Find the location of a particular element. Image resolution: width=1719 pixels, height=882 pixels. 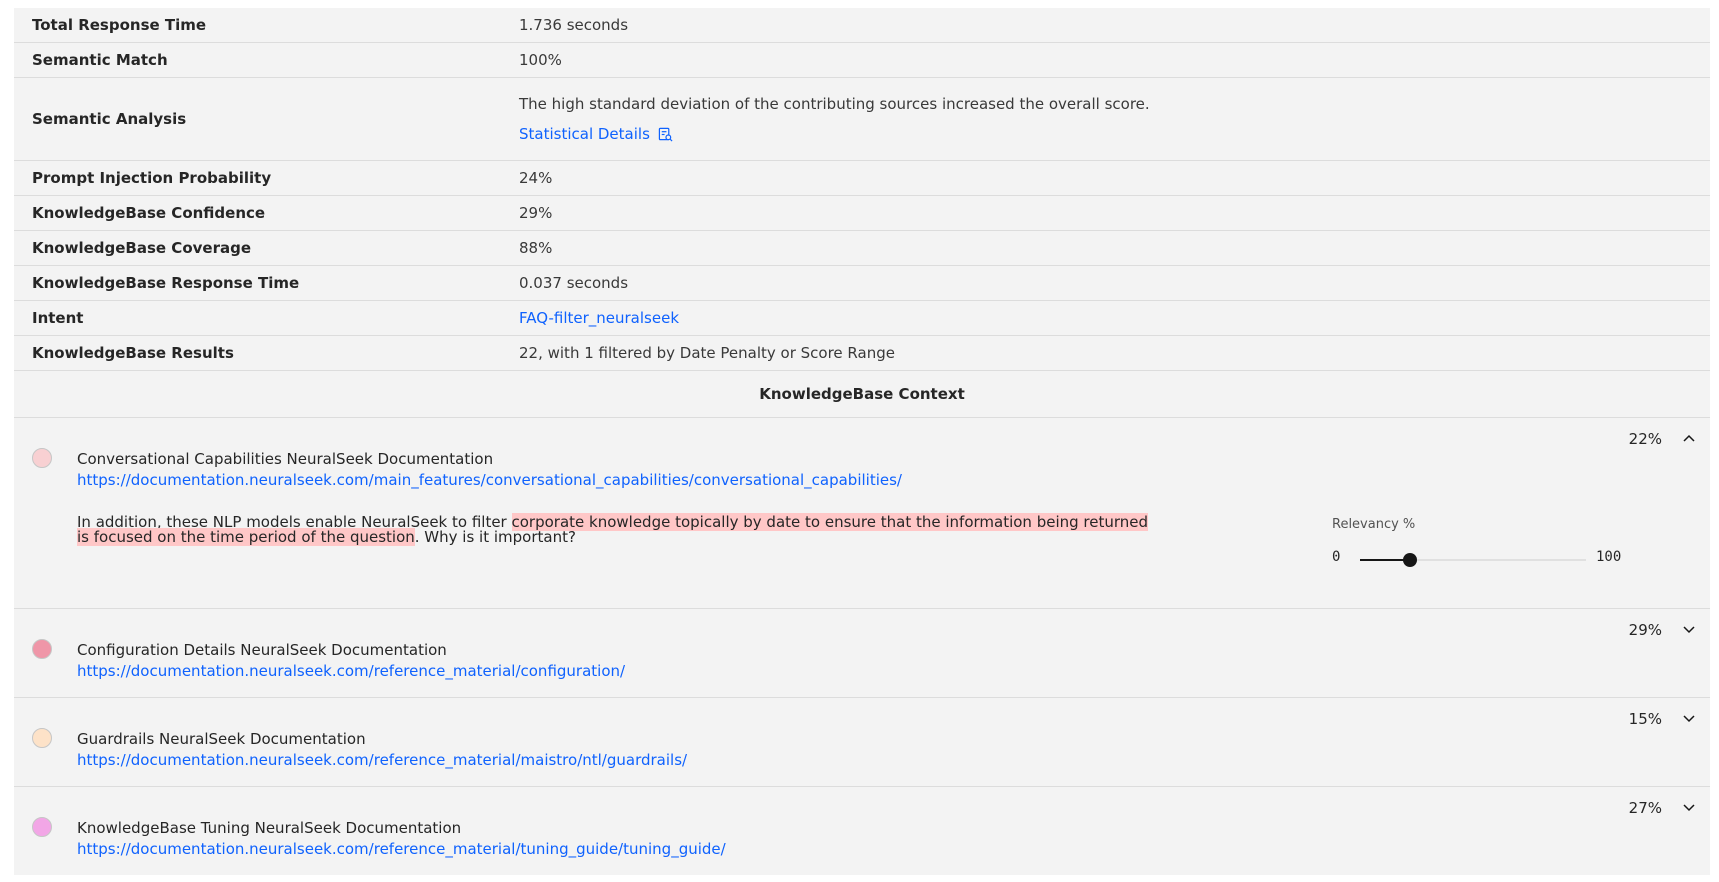

metric-row-intent: Intent FAQ-filter_neuralseek is located at coordinates (862, 318).